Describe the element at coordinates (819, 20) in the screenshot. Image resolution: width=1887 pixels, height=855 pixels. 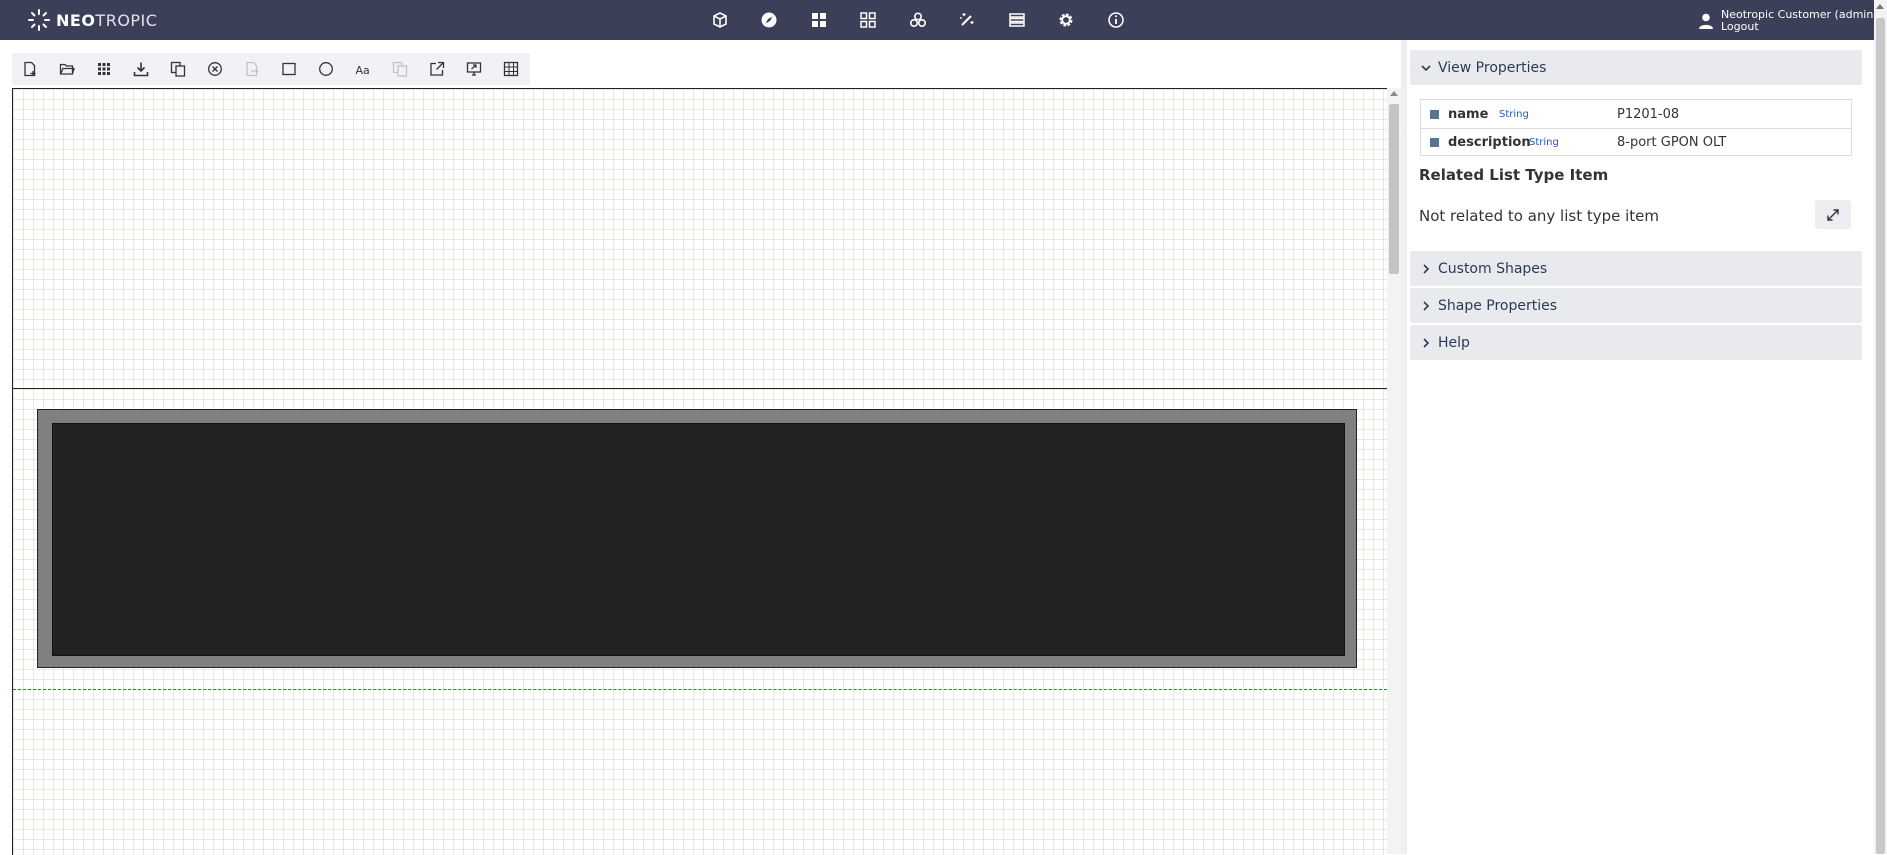
I see `dashboard-icon` at that location.